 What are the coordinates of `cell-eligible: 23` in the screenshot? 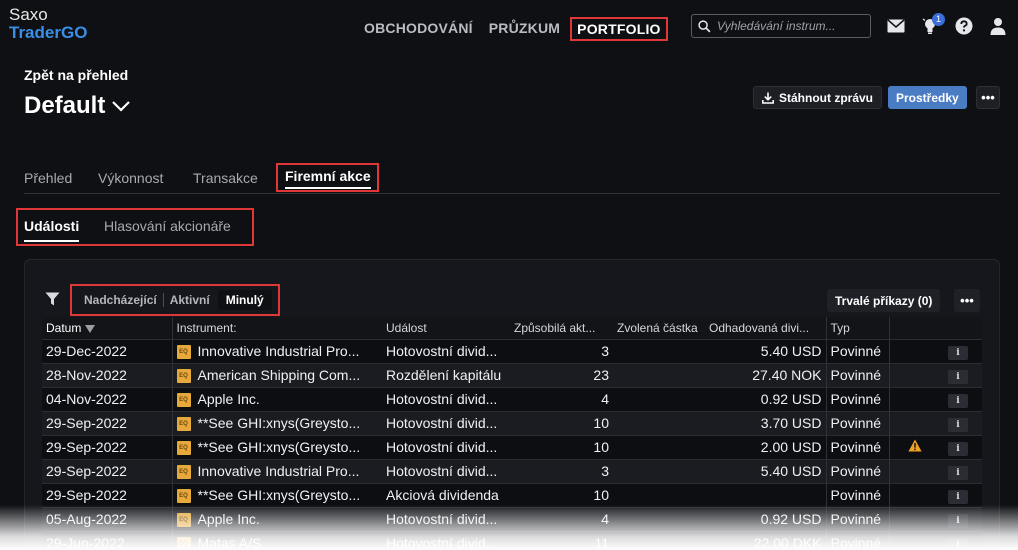 It's located at (561, 374).